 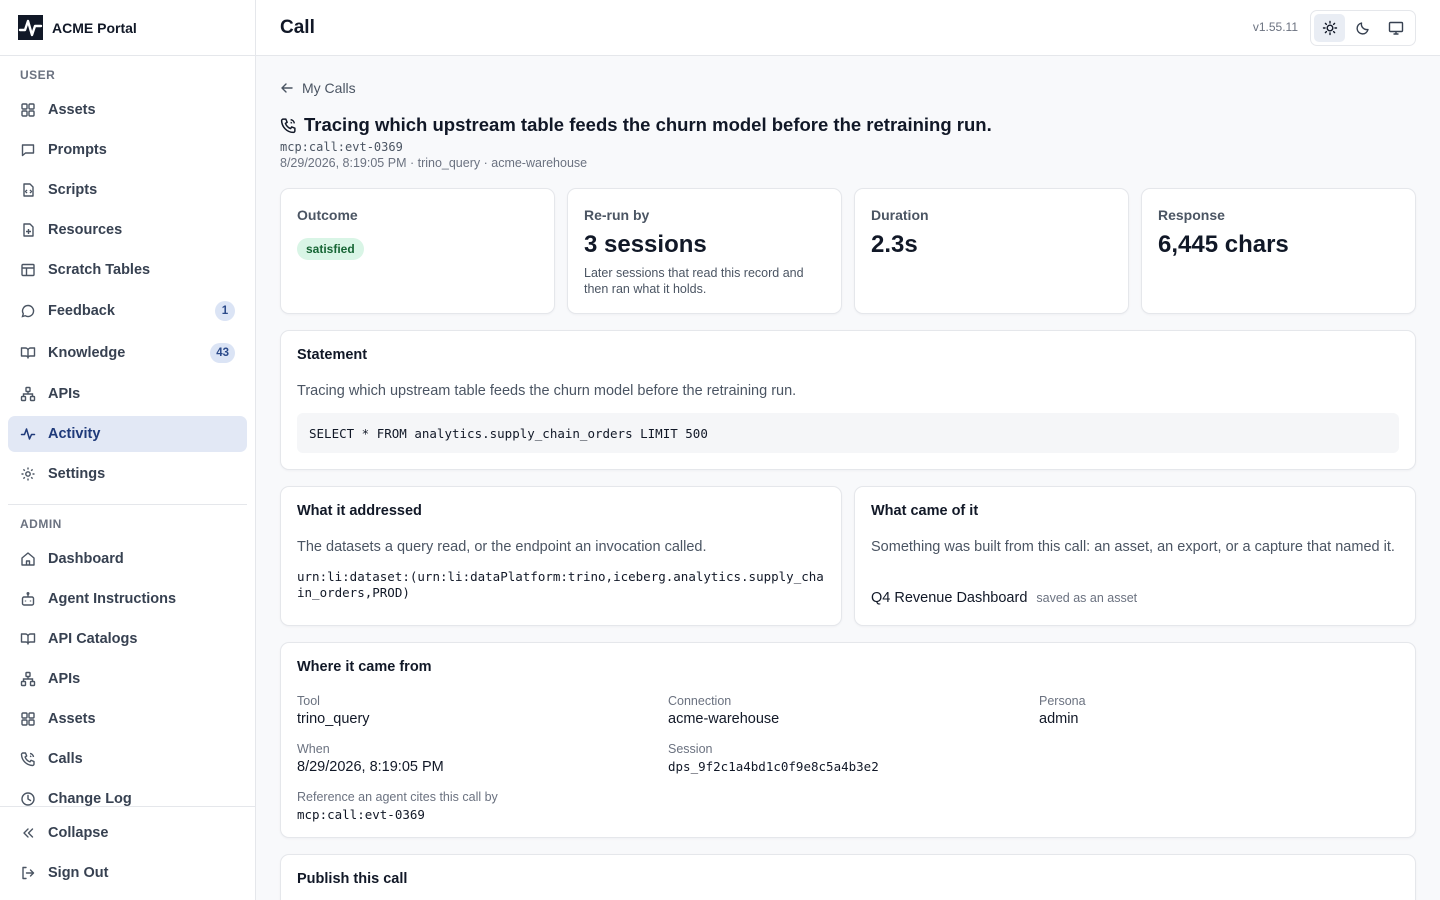 I want to click on moon-icon, so click(x=1362, y=28).